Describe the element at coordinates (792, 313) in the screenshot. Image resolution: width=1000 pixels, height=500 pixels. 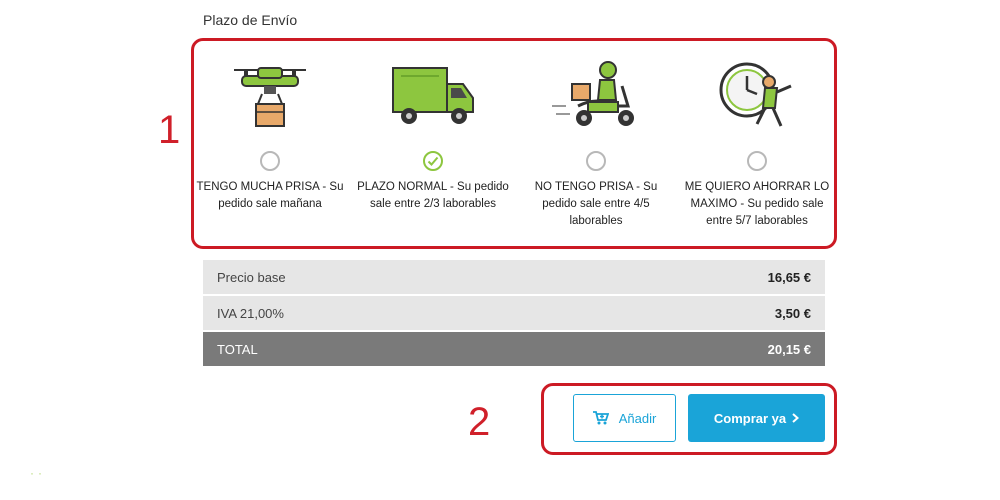
I see `price-row-value: 3,50 €` at that location.